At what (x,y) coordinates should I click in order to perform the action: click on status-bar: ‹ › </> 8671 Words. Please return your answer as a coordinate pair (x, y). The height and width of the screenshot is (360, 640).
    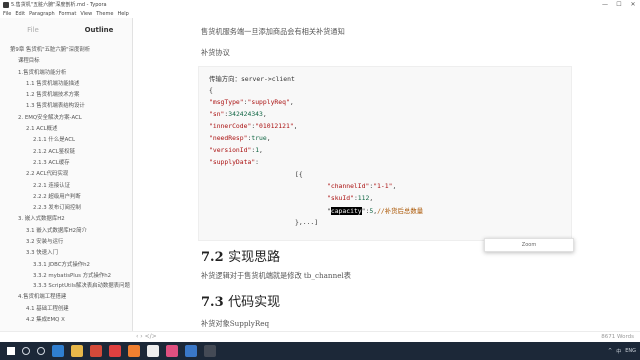
    Looking at the image, I should click on (320, 336).